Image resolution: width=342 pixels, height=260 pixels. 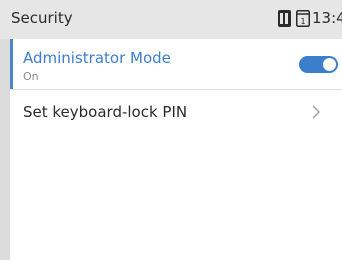 I want to click on administrator-mode-toggle, so click(x=318, y=64).